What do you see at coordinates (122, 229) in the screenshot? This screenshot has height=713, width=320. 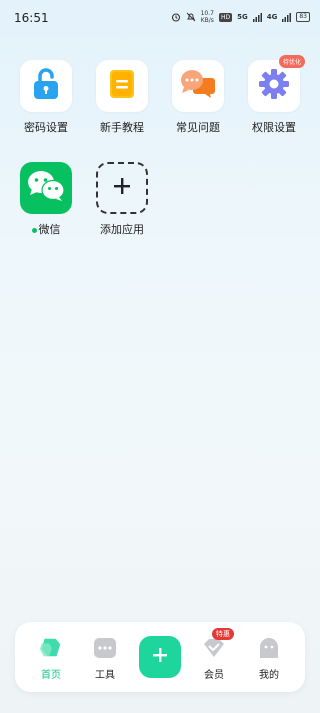 I see `app-label: 添加应用` at bounding box center [122, 229].